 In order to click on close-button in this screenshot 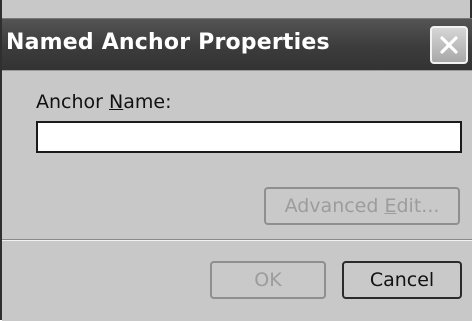, I will do `click(449, 45)`.